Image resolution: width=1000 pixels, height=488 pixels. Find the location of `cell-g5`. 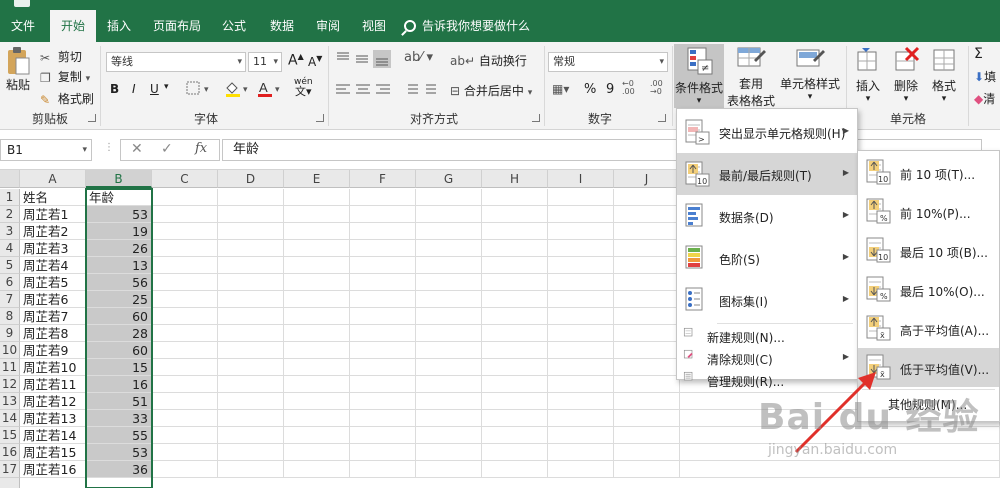

cell-g5 is located at coordinates (449, 265).